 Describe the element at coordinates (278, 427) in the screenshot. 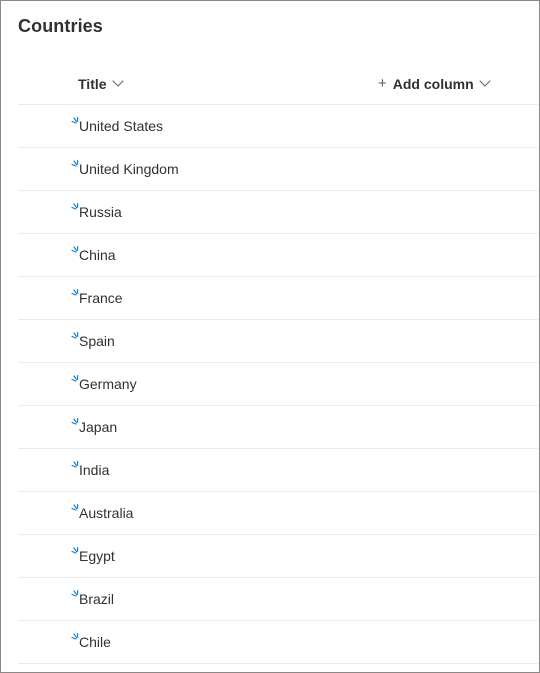

I see `list-item: Japan` at that location.